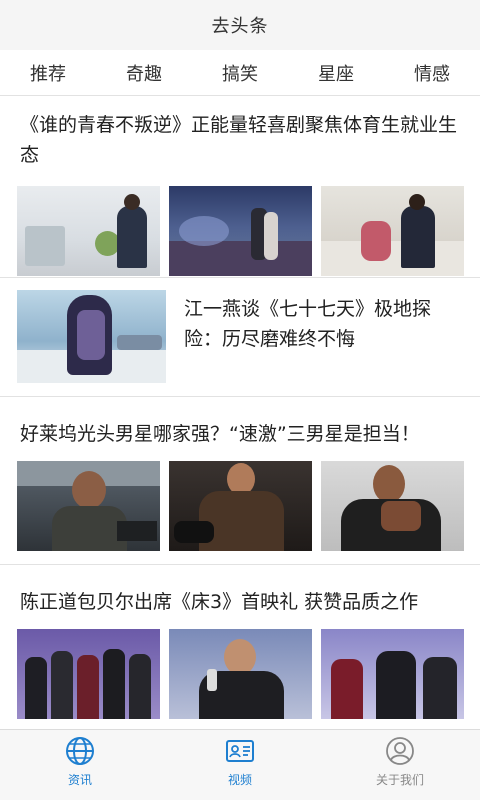 The width and height of the screenshot is (480, 800). I want to click on app-title: 去头条, so click(240, 26).